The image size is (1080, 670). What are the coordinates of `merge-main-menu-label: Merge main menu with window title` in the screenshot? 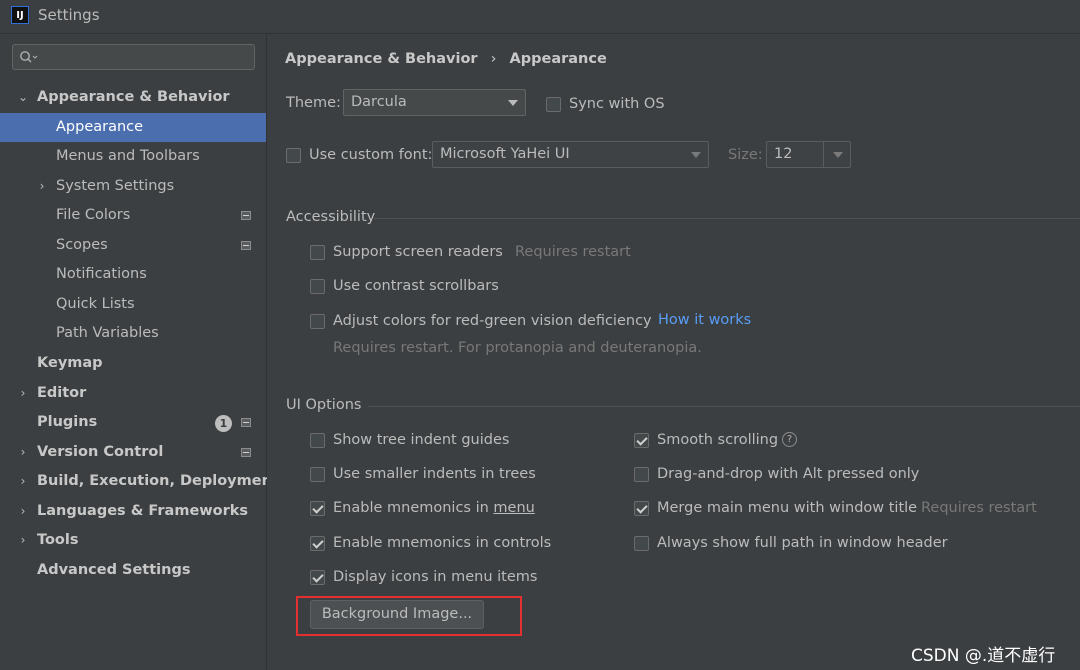 It's located at (787, 508).